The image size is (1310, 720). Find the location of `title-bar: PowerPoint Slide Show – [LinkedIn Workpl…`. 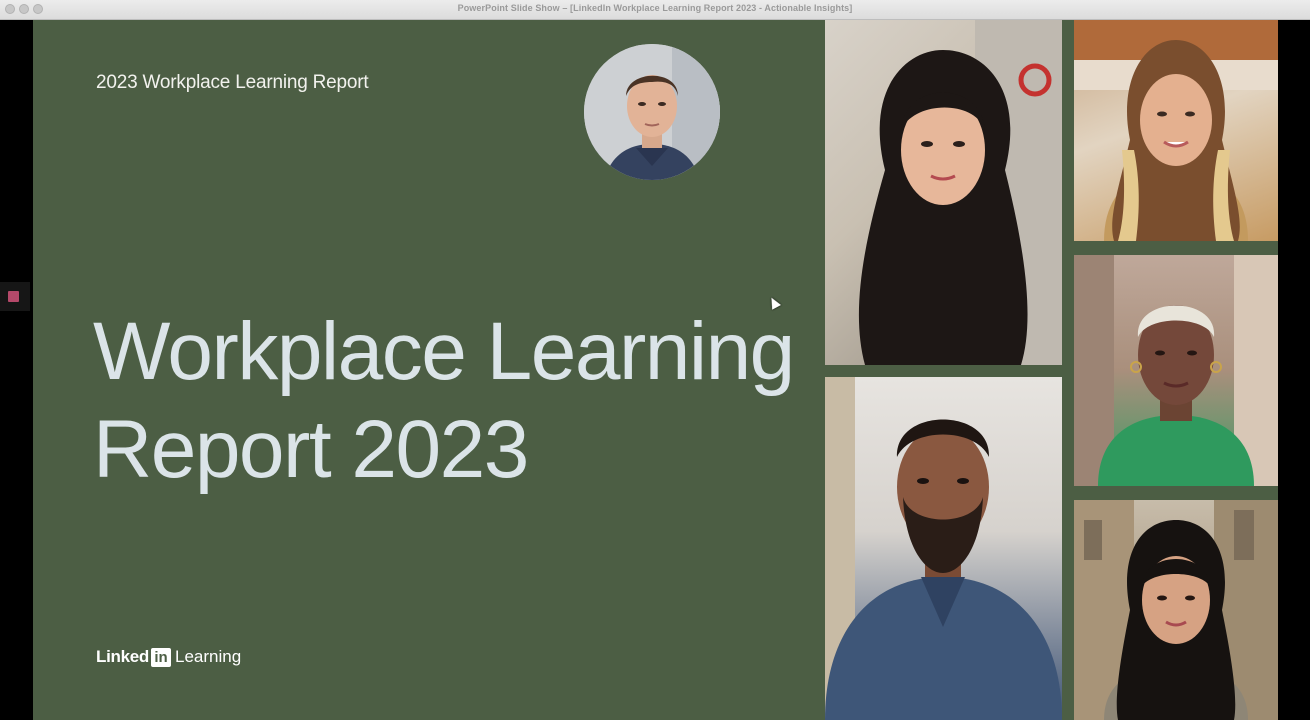

title-bar: PowerPoint Slide Show – [LinkedIn Workpl… is located at coordinates (655, 10).